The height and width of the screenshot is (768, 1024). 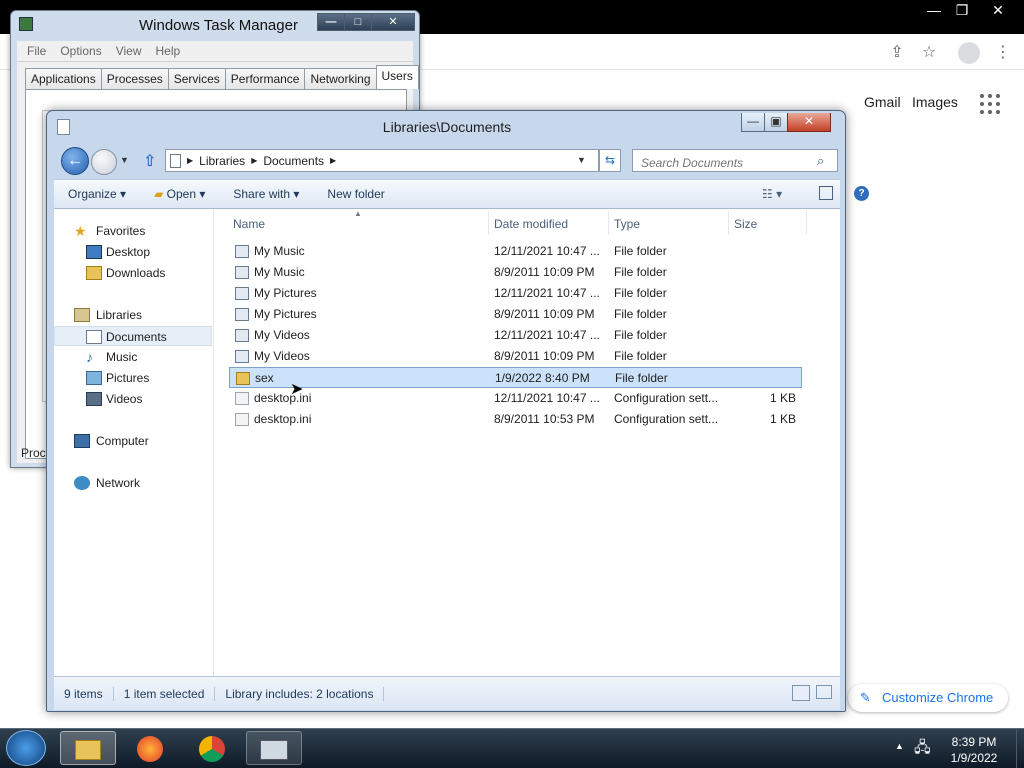 What do you see at coordinates (97, 194) in the screenshot?
I see `organize-button: Organize ▾` at bounding box center [97, 194].